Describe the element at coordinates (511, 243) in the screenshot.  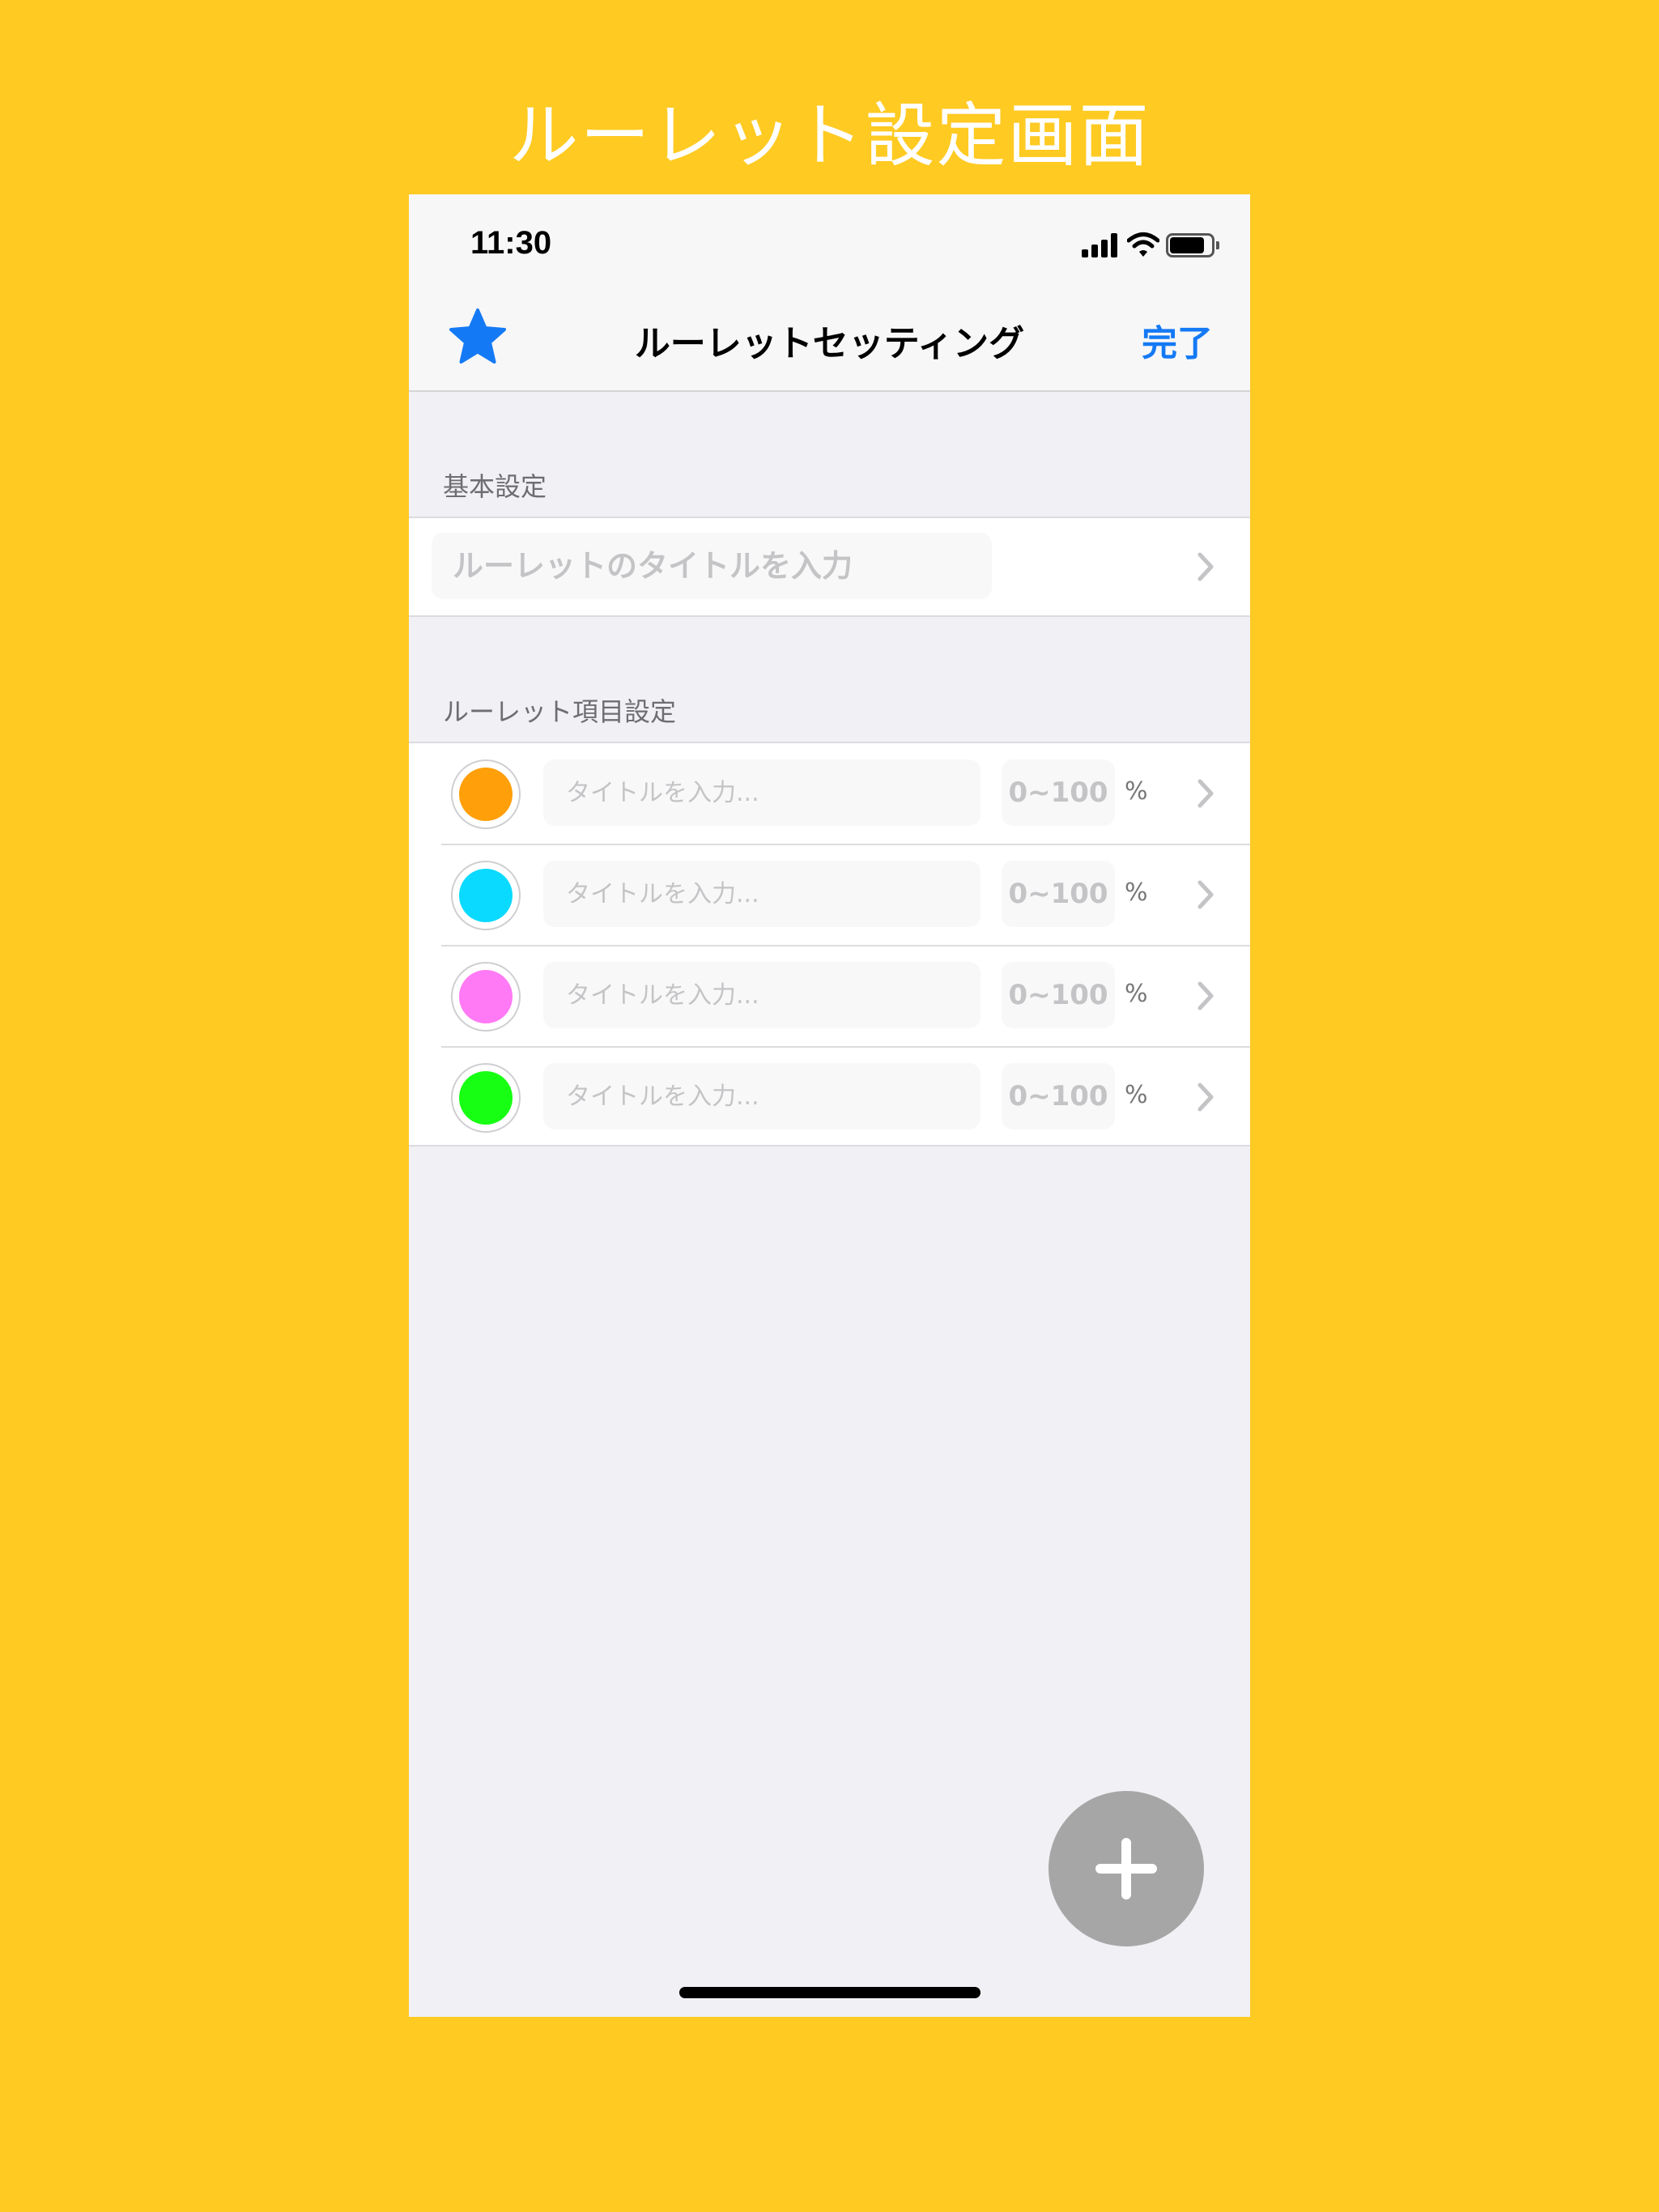
I see `status-time: 11:30` at that location.